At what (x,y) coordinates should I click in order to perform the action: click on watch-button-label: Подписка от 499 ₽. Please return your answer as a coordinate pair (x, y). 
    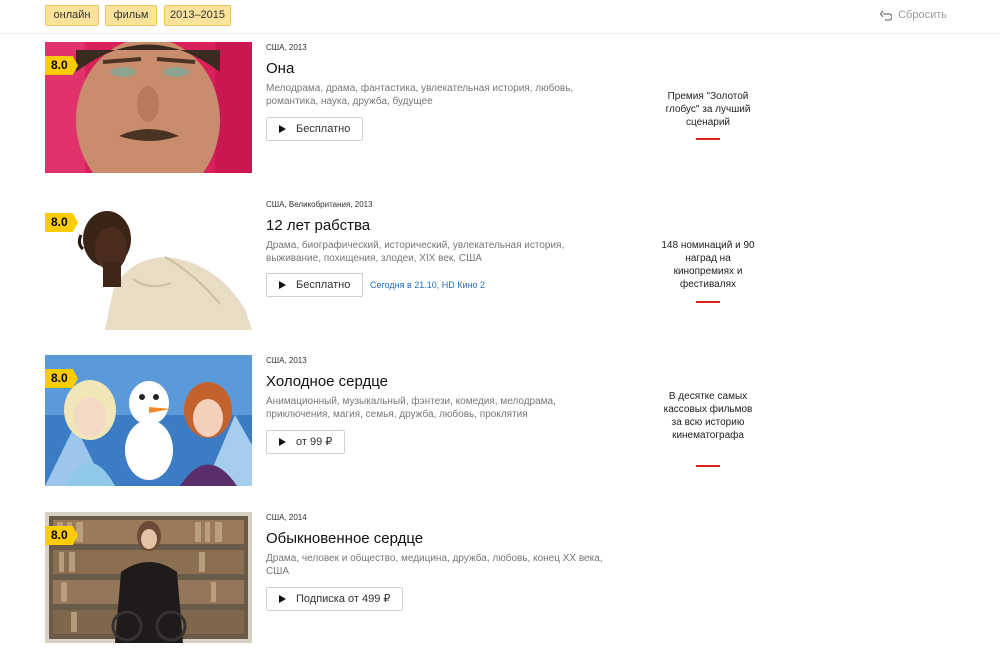
    Looking at the image, I should click on (343, 599).